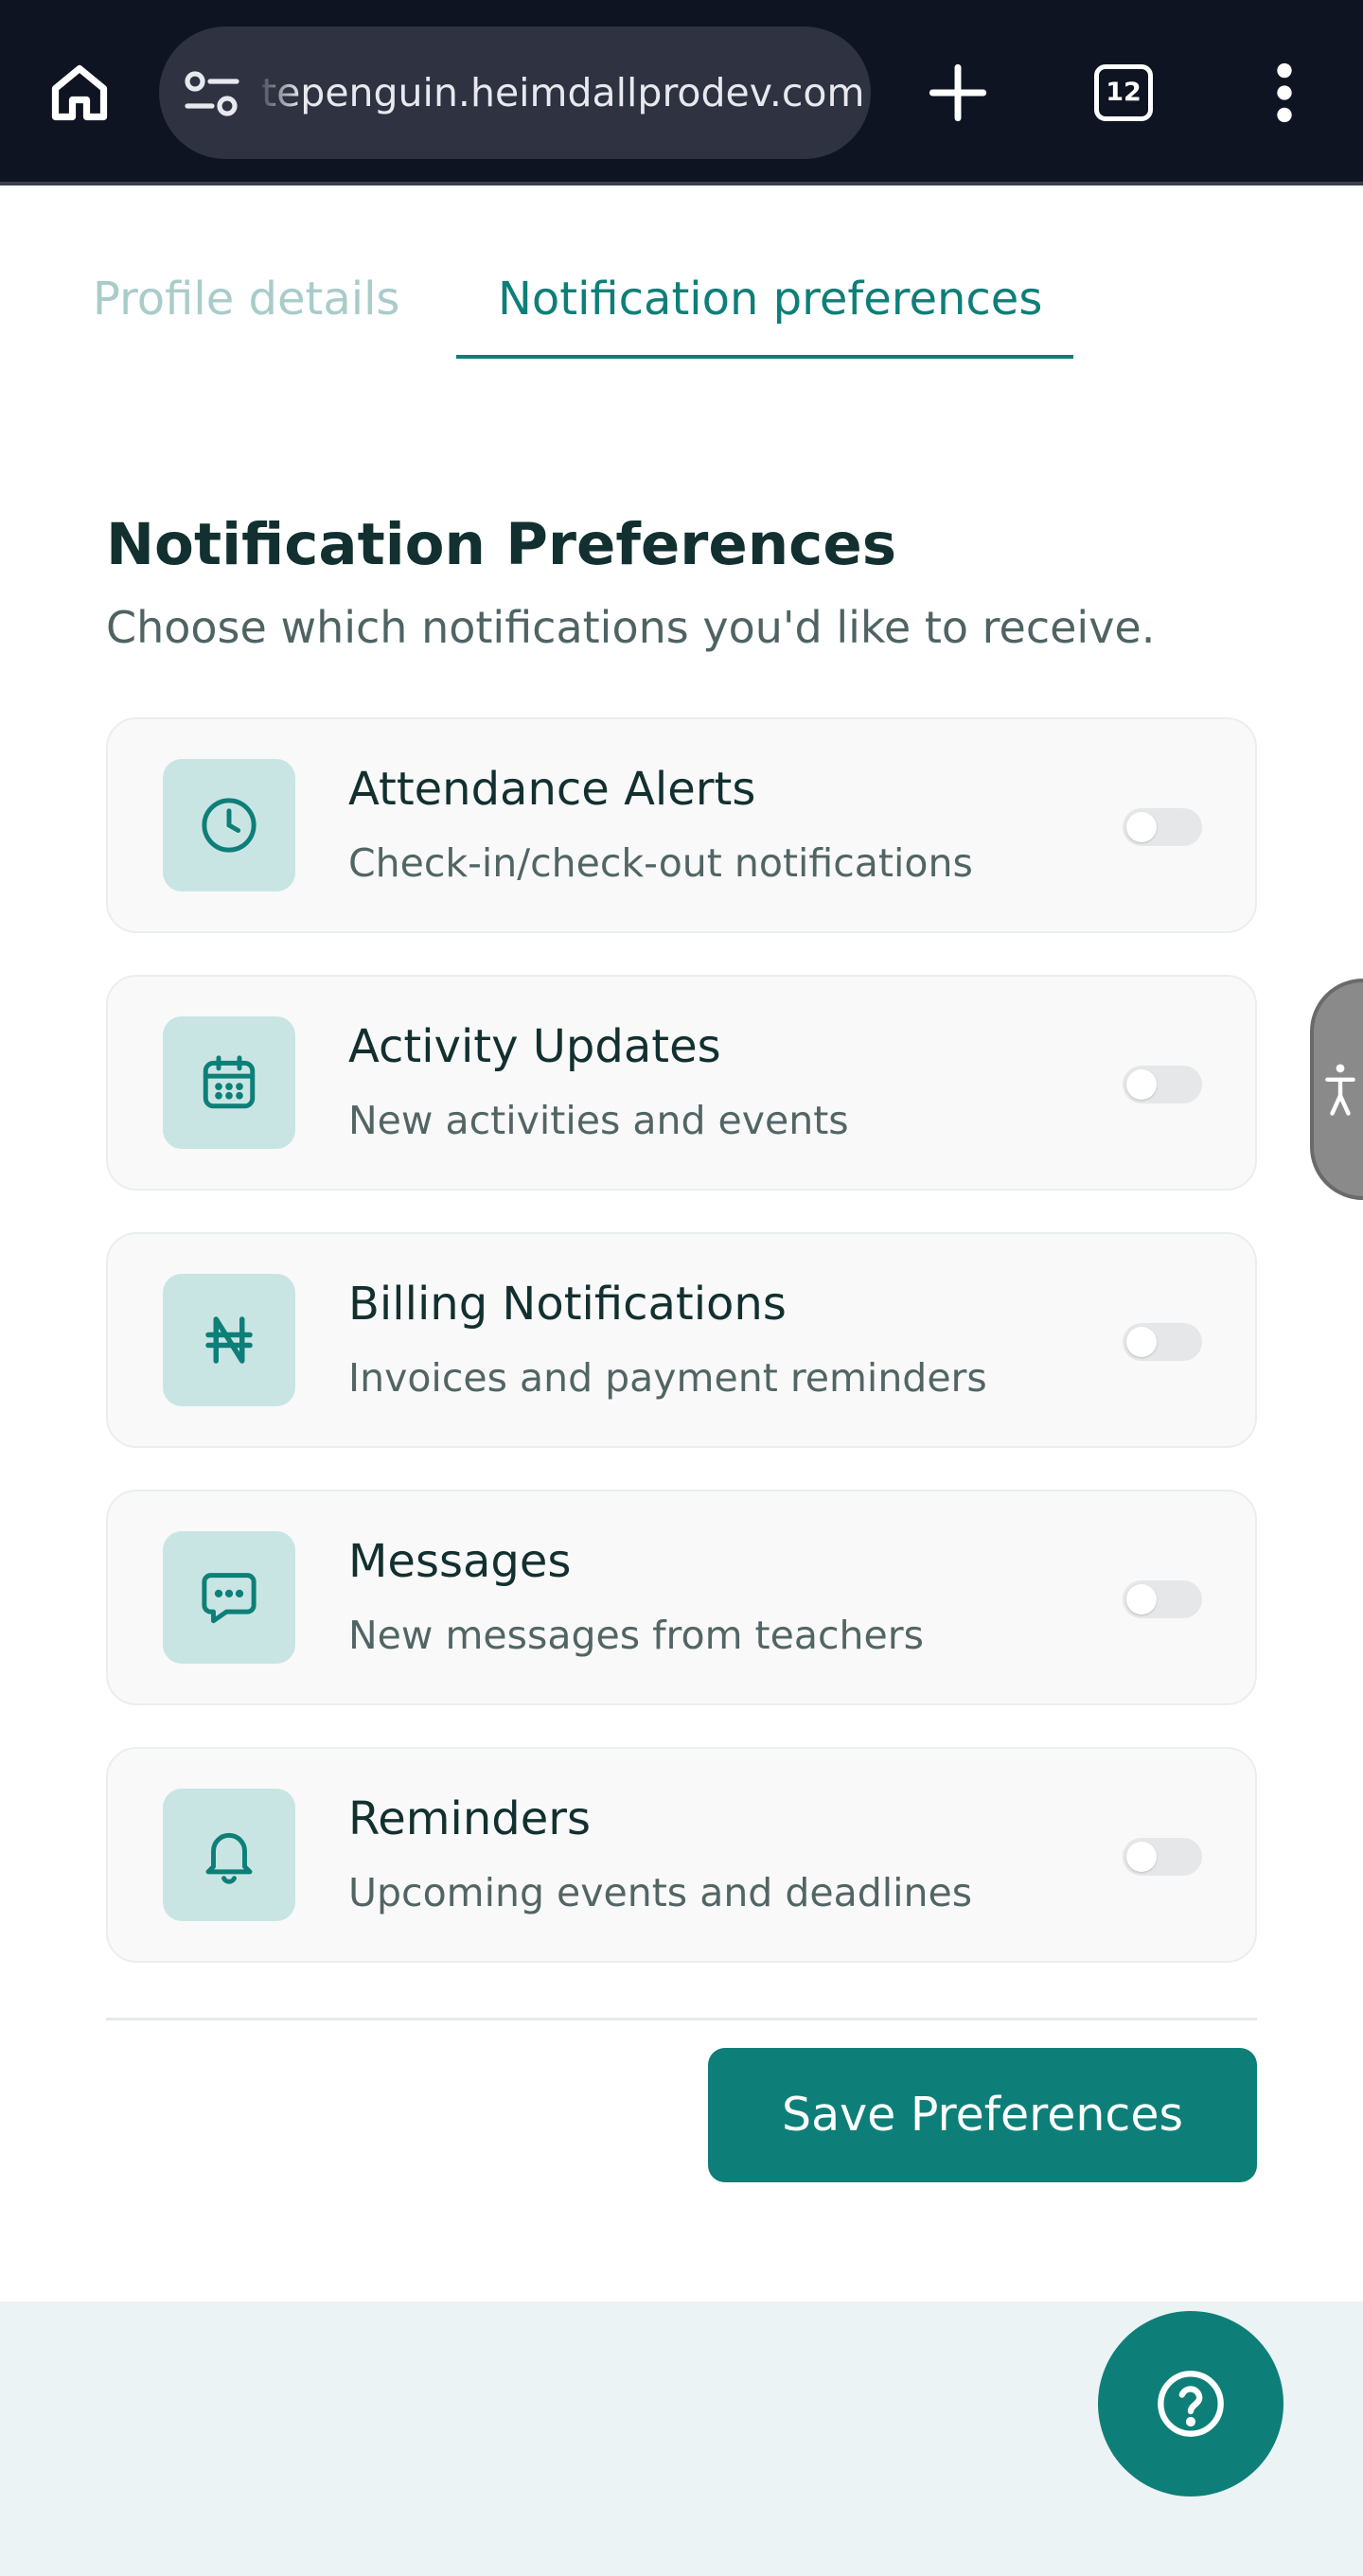 This screenshot has width=1363, height=2576. What do you see at coordinates (1162, 1599) in the screenshot?
I see `messages-toggle` at bounding box center [1162, 1599].